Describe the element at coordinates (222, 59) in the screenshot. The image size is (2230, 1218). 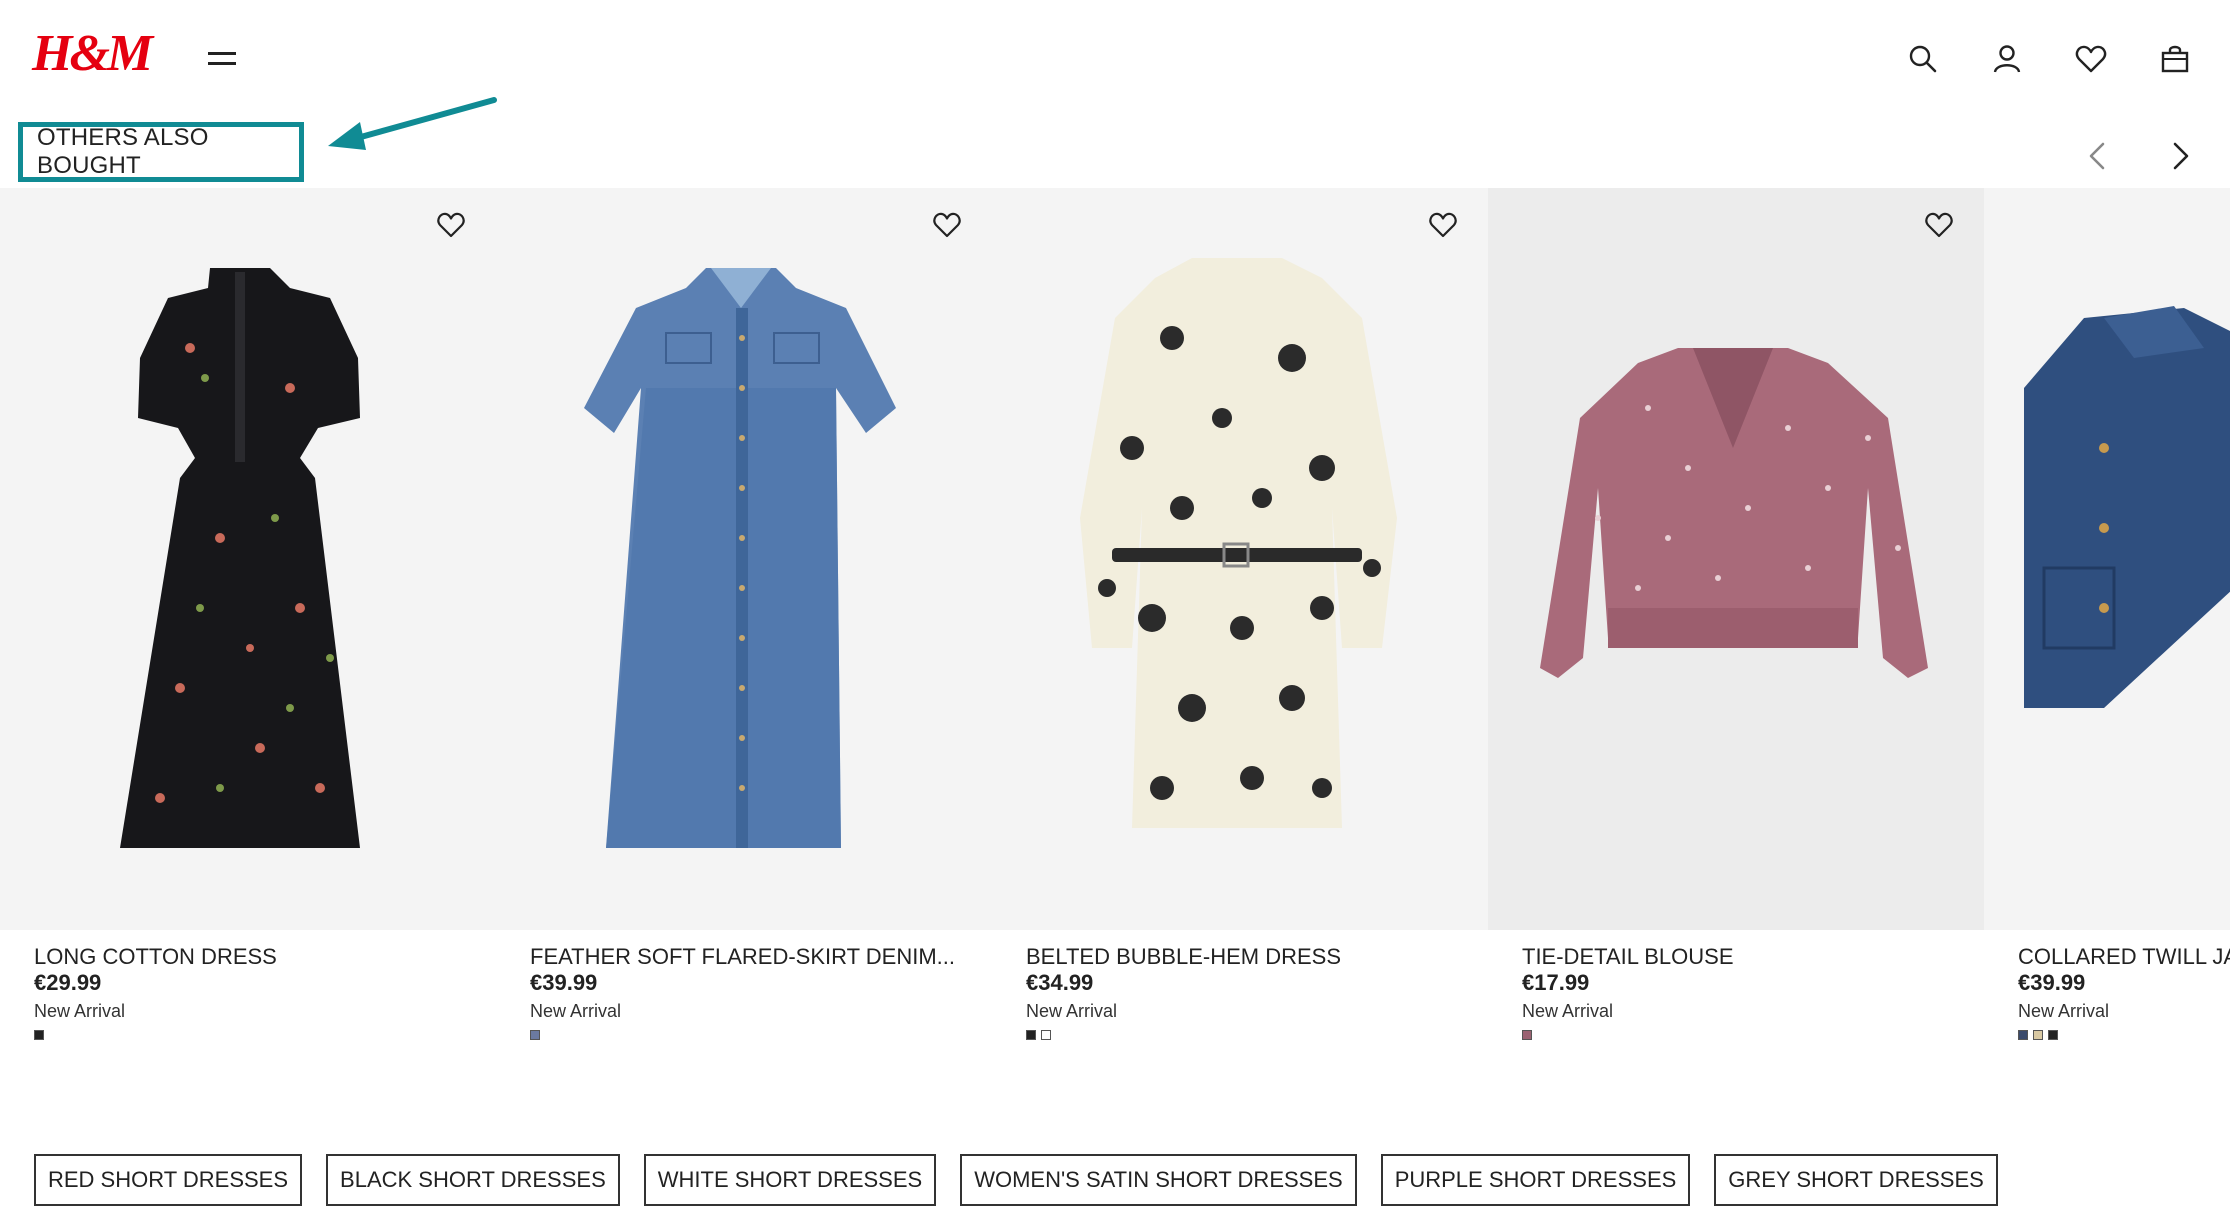
I see `hamburger-menu-icon` at that location.